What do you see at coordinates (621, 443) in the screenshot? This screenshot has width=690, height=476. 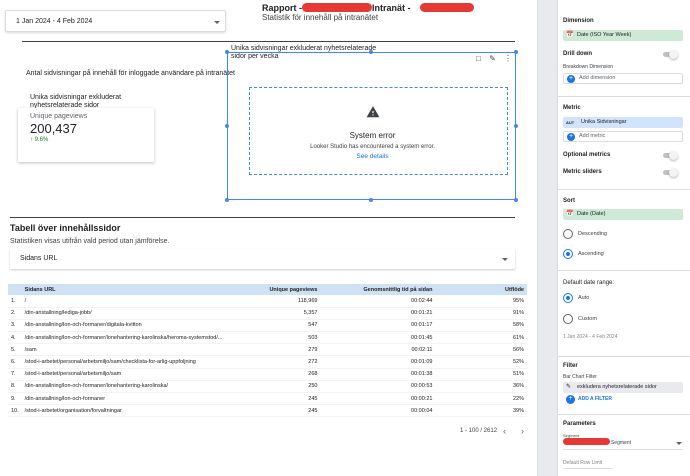 I see `segment-value: Segment` at bounding box center [621, 443].